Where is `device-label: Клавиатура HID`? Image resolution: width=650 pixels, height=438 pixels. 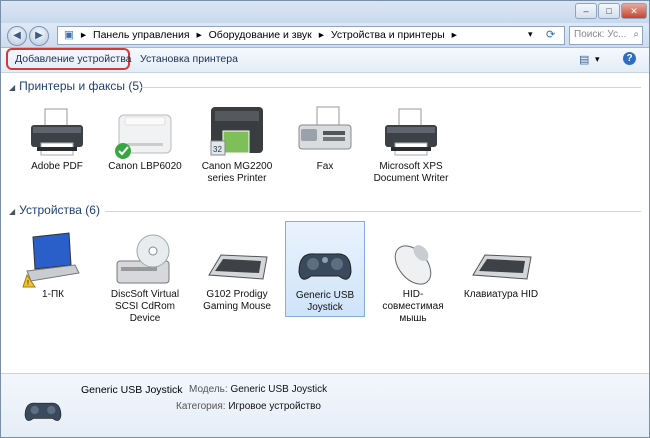 device-label: Клавиатура HID is located at coordinates (501, 294).